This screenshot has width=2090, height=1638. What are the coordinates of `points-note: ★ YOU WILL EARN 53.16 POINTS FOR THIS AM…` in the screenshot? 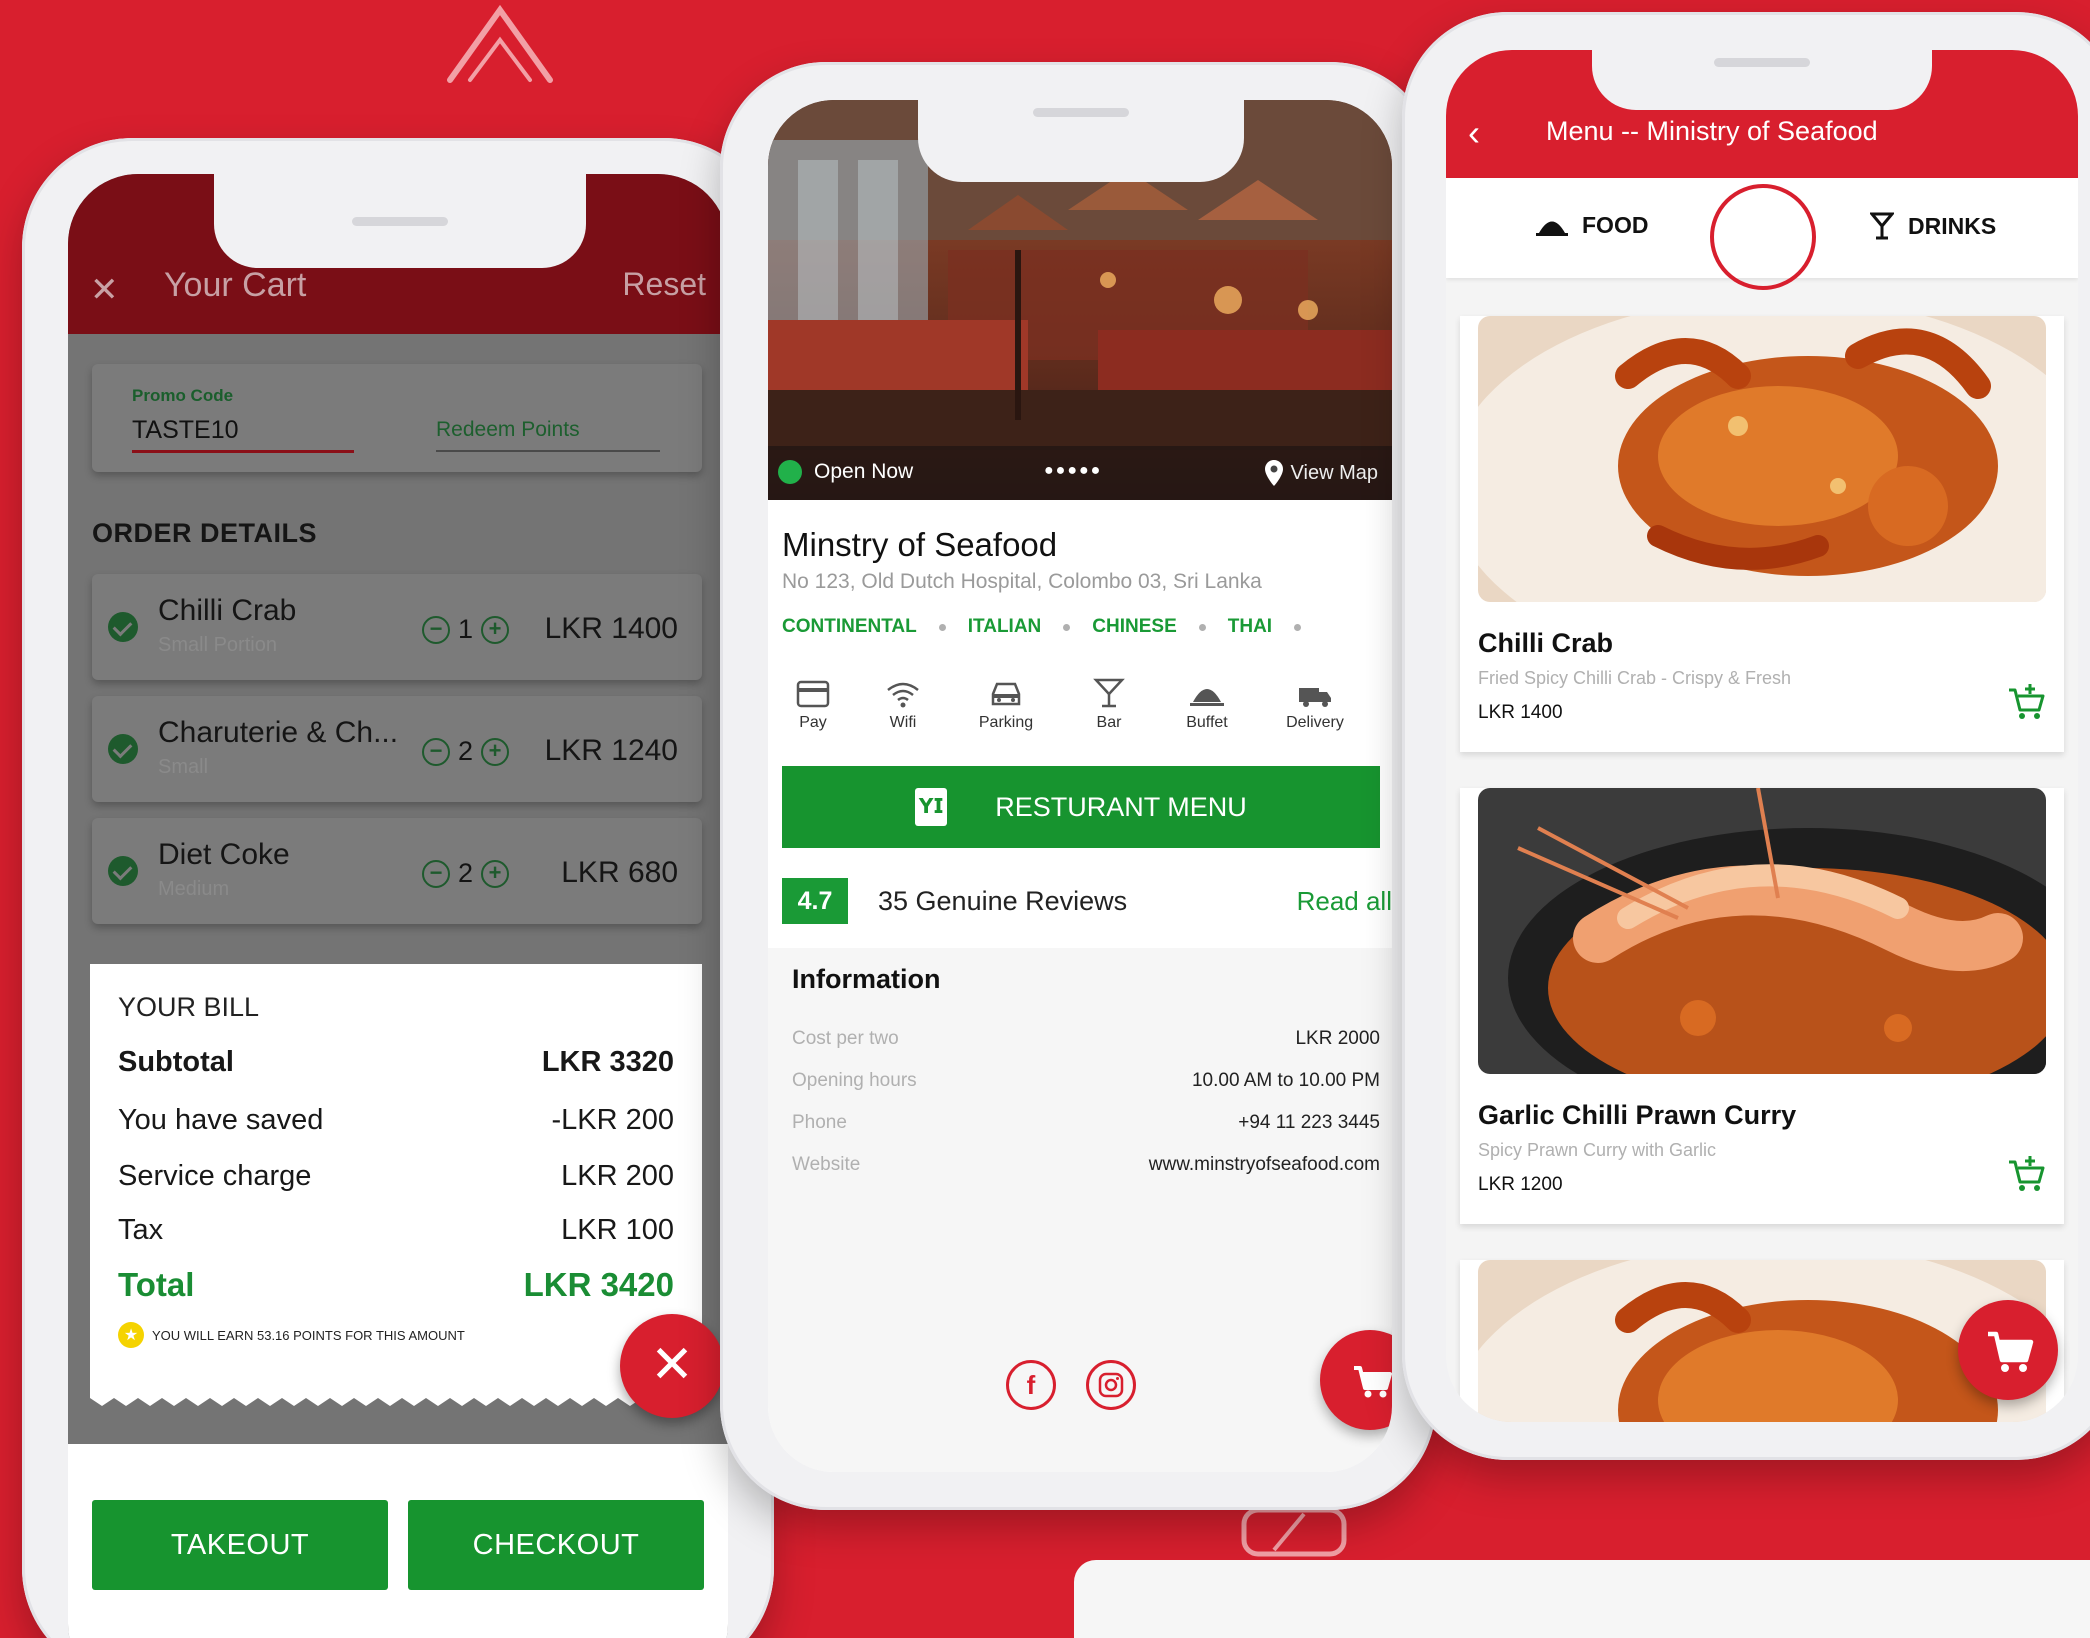 It's located at (291, 1335).